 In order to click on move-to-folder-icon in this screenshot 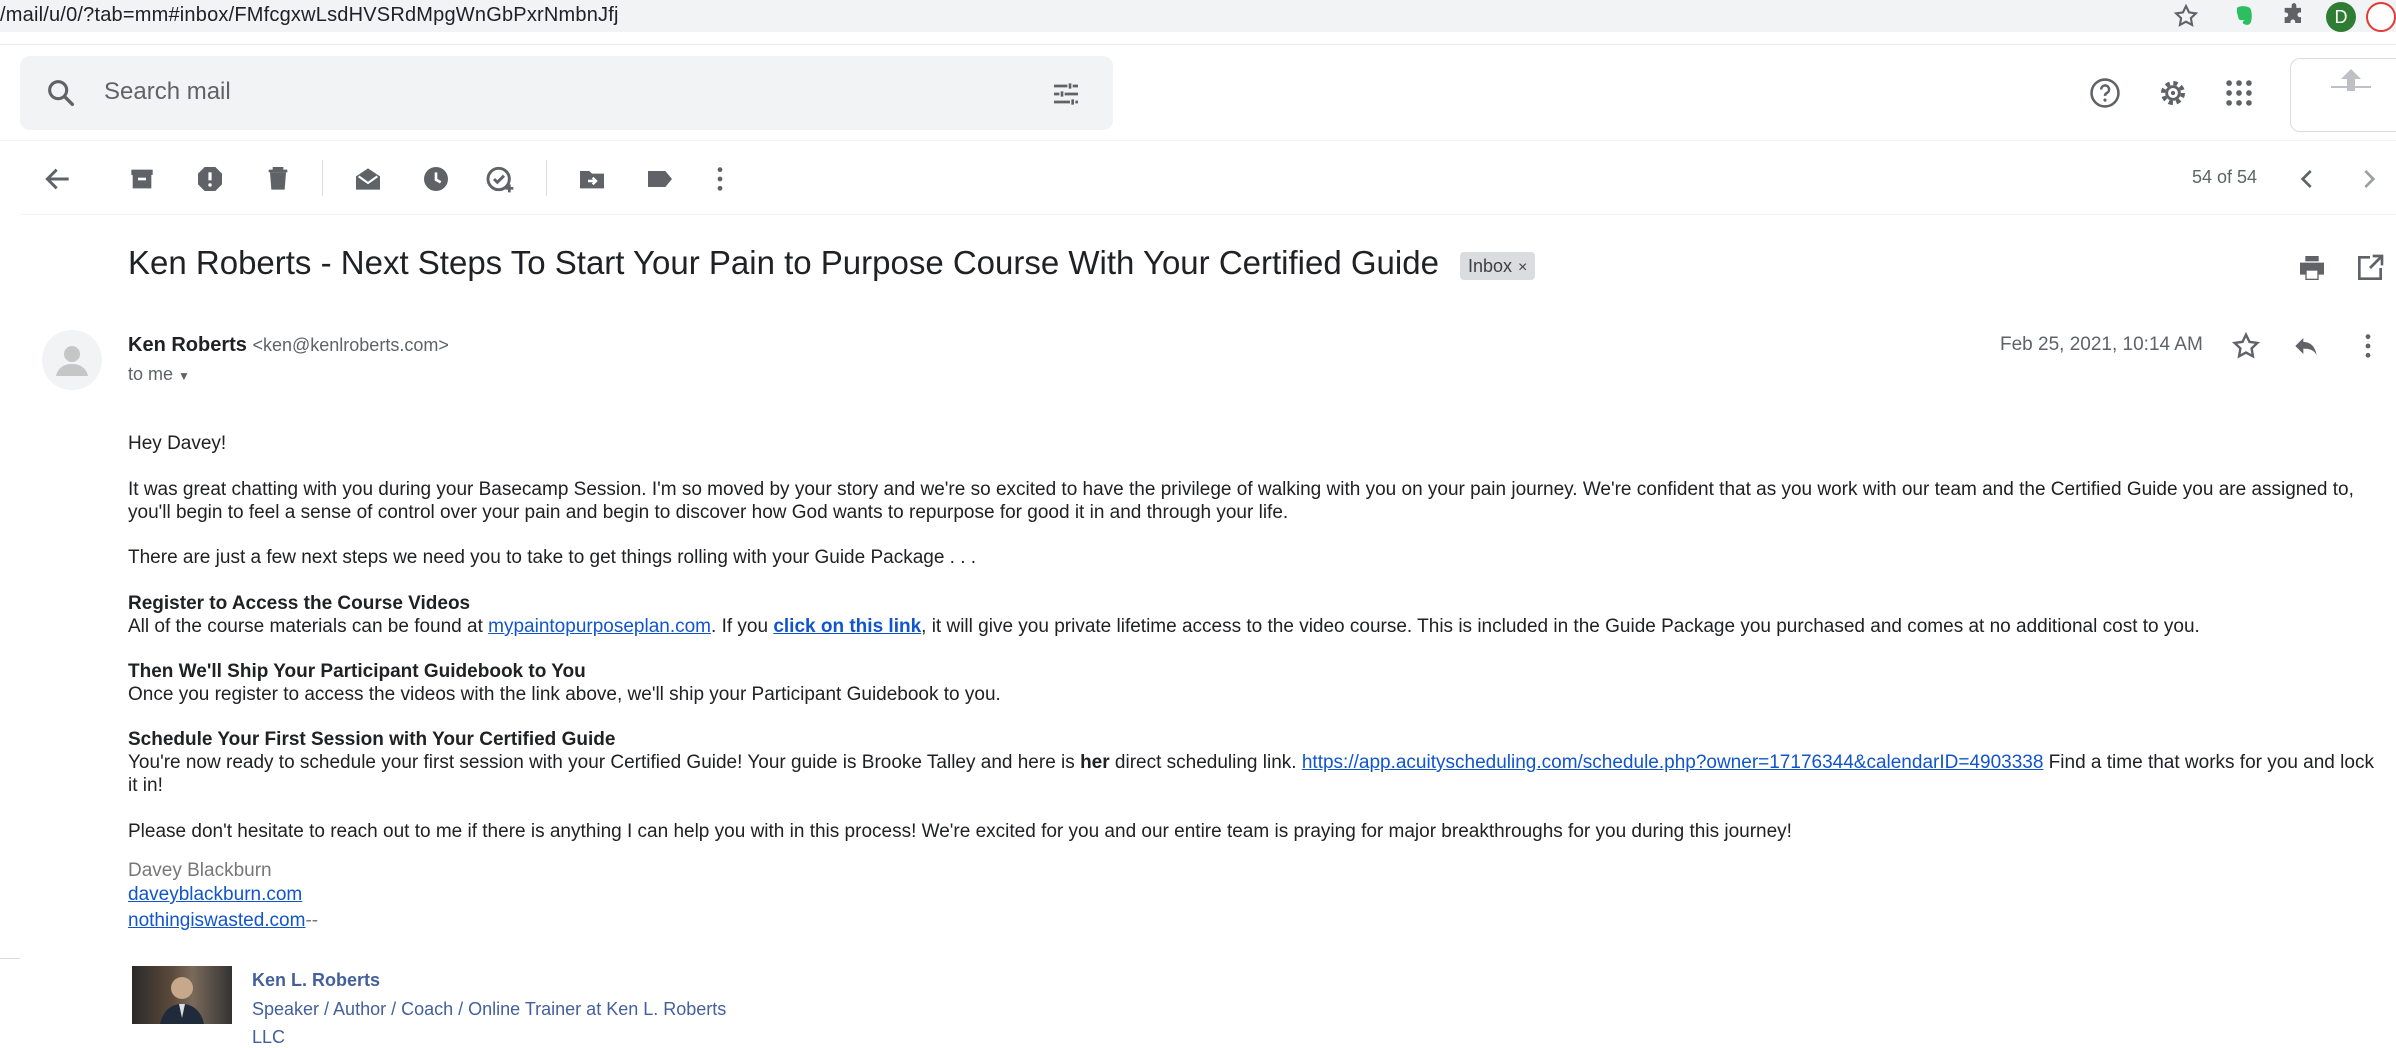, I will do `click(592, 179)`.